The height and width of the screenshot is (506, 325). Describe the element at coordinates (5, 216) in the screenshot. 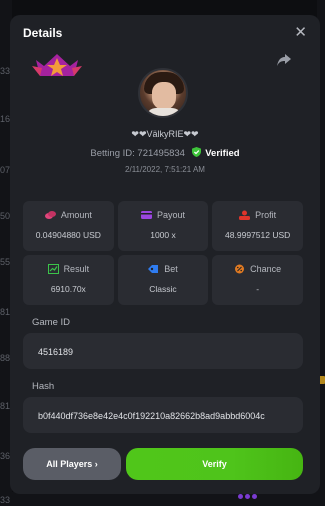

I see `background-digit: 50` at that location.